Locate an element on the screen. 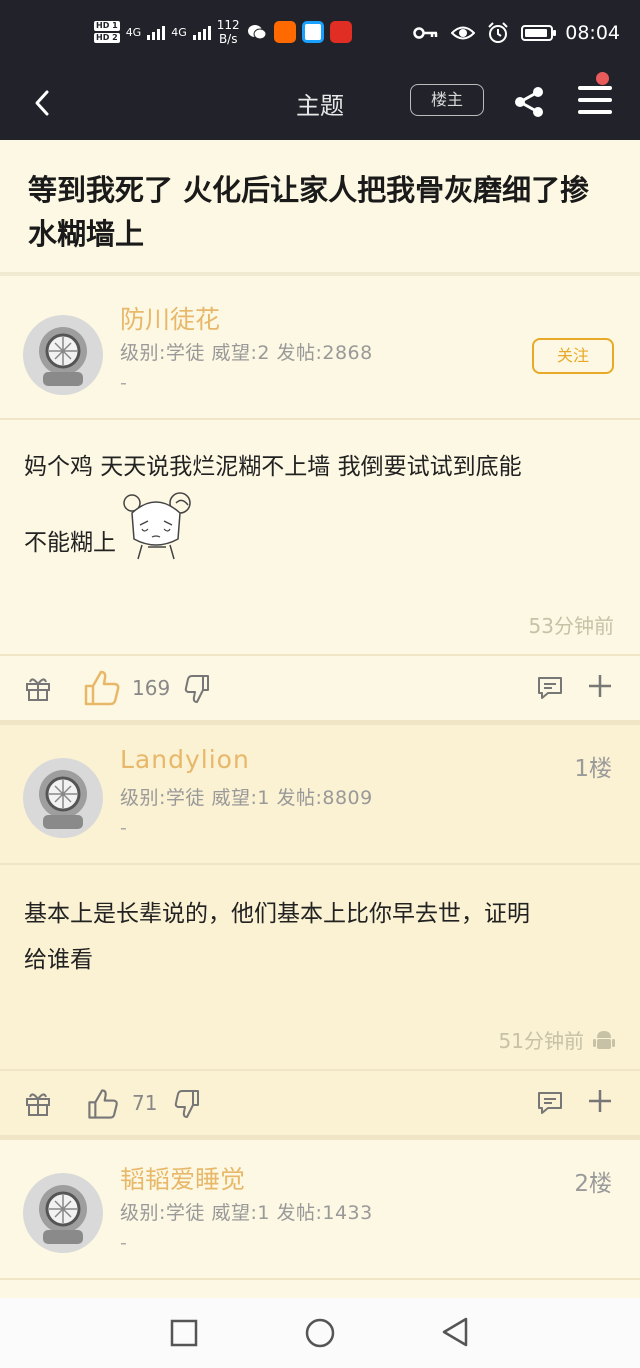 Image resolution: width=640 pixels, height=1368 pixels. eye-icon is located at coordinates (463, 33).